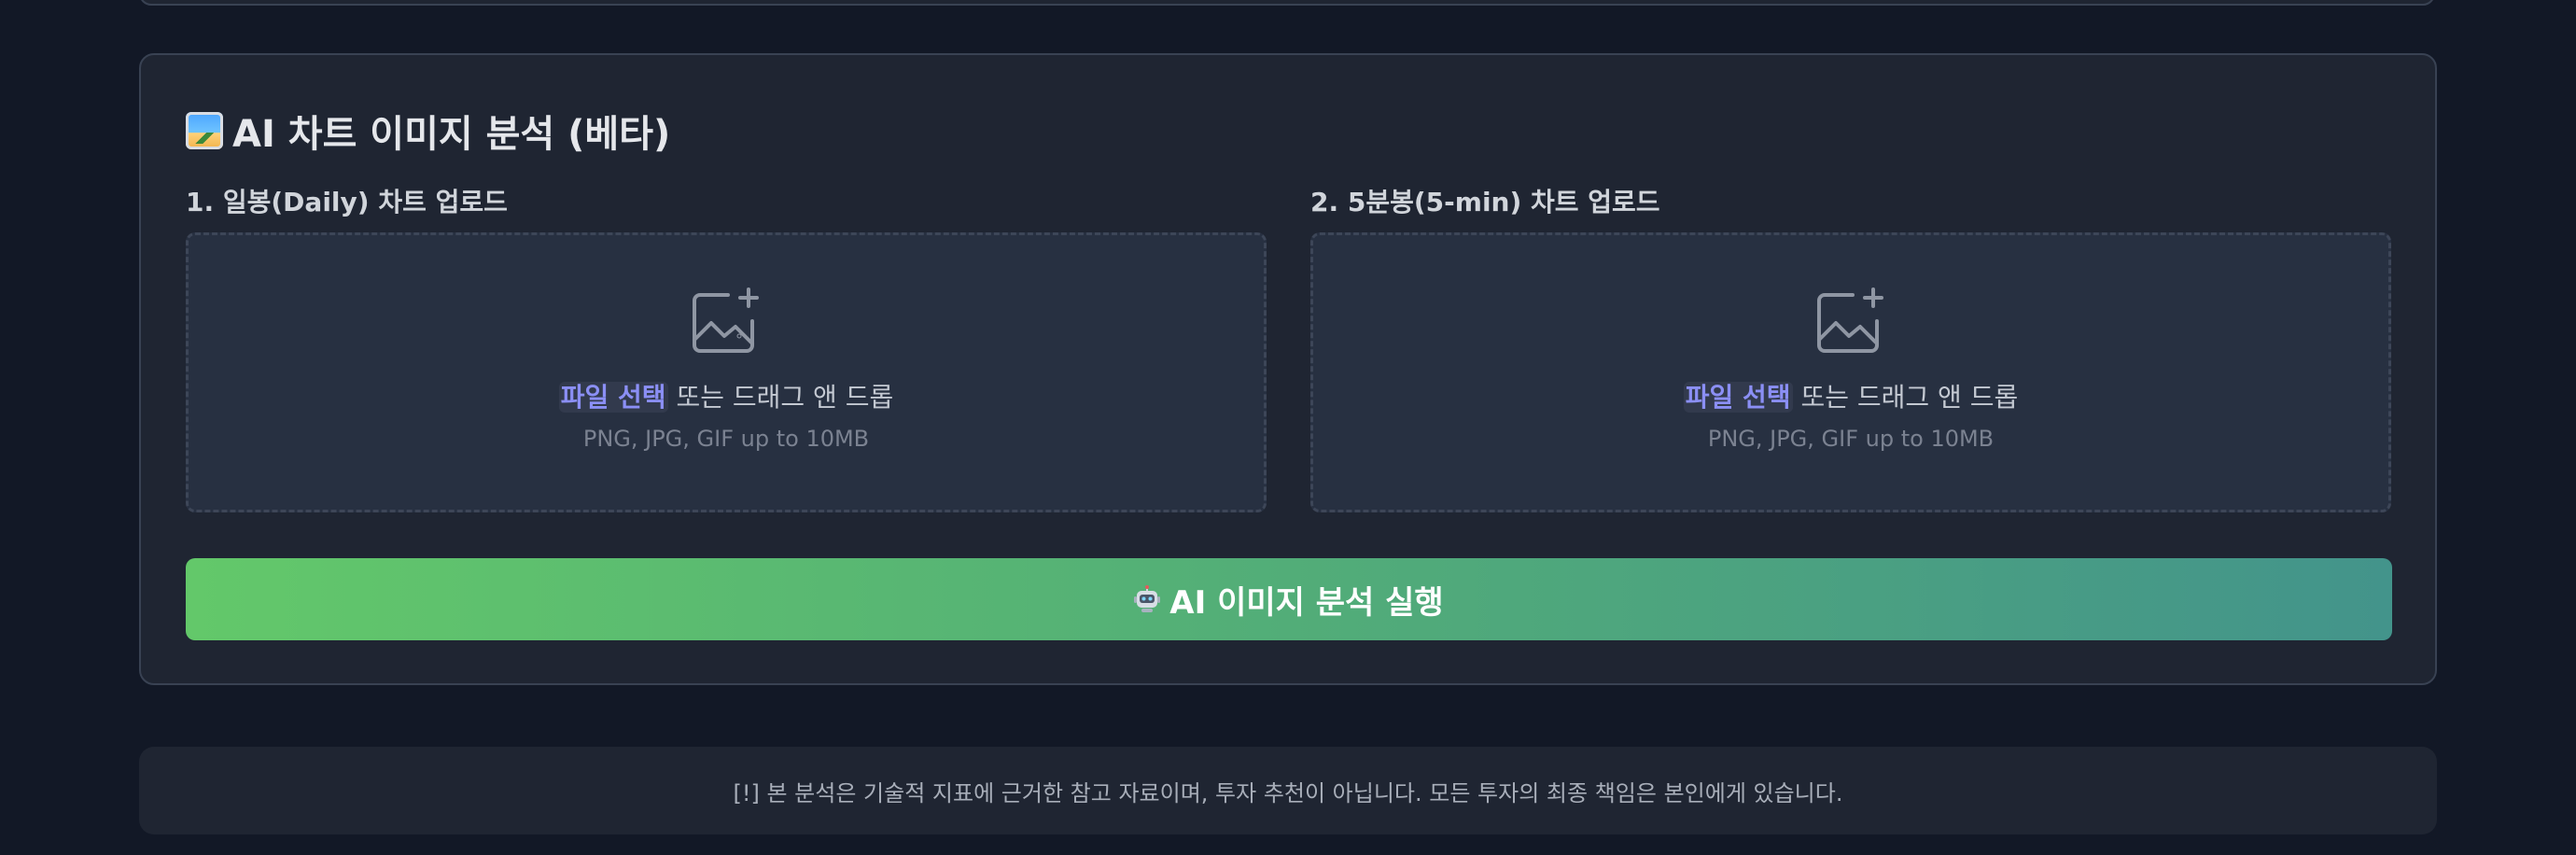  What do you see at coordinates (613, 398) in the screenshot?
I see `daily-file-select-link: 파일 선택` at bounding box center [613, 398].